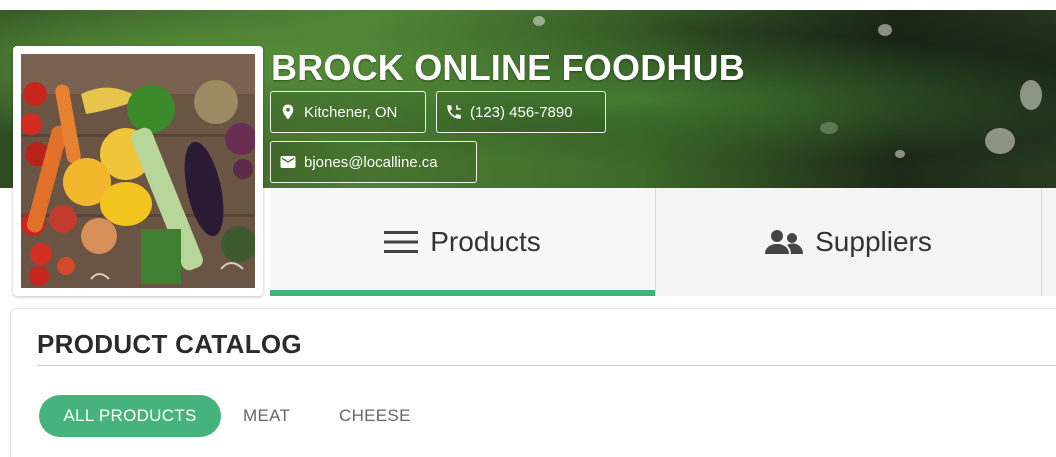 Image resolution: width=1056 pixels, height=457 pixels. I want to click on location-text: Kitchener, ON, so click(351, 112).